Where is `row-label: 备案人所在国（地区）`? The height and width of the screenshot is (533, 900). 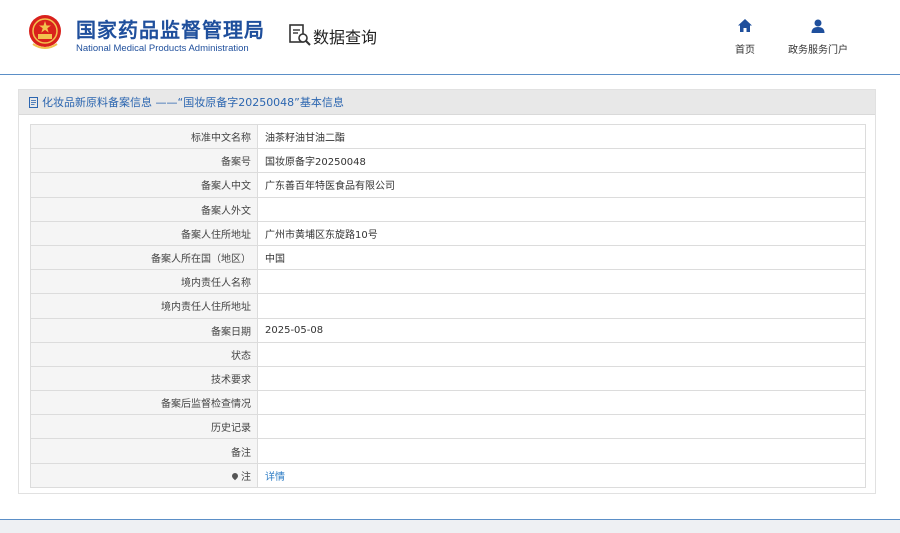
row-label: 备案人所在国（地区） is located at coordinates (144, 257).